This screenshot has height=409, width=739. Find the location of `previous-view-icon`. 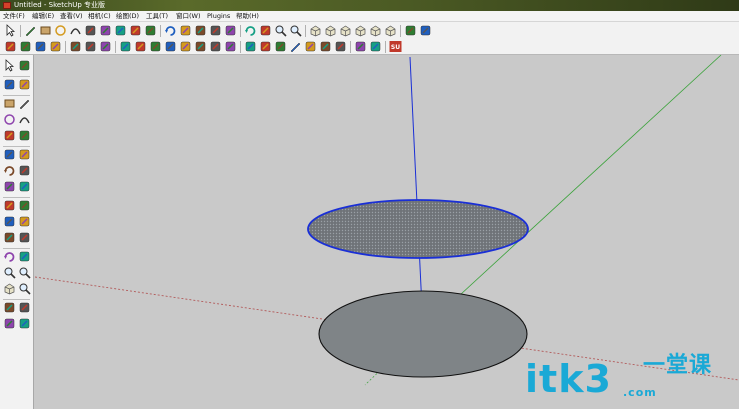

previous-view-icon is located at coordinates (9, 288).